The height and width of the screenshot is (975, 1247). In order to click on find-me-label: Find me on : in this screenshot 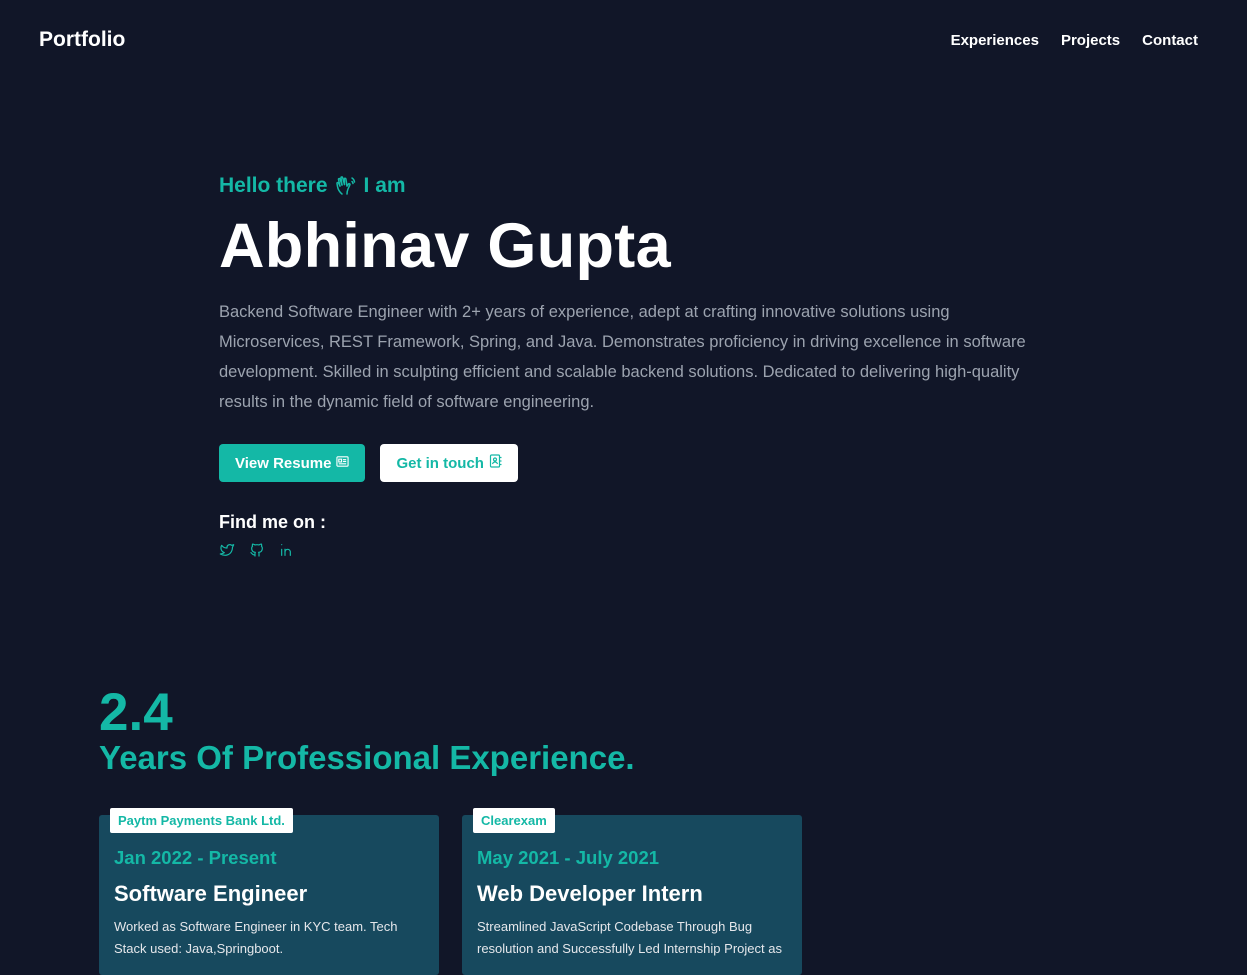, I will do `click(272, 522)`.